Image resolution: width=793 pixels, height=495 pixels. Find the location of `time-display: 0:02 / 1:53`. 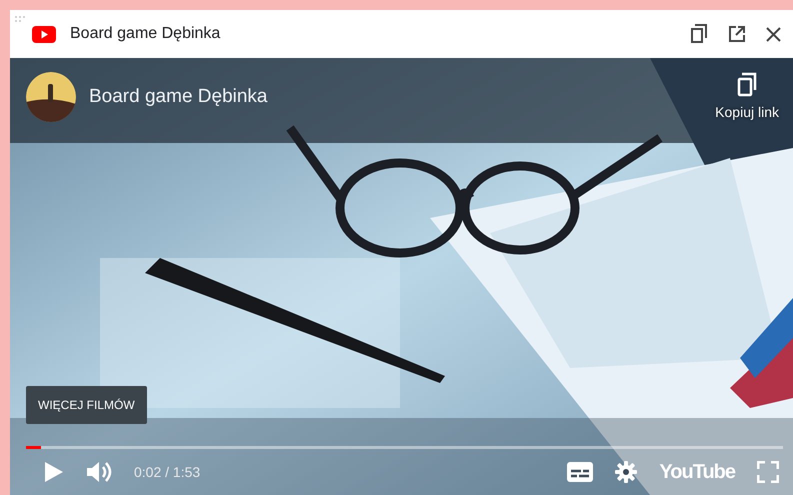

time-display: 0:02 / 1:53 is located at coordinates (167, 472).